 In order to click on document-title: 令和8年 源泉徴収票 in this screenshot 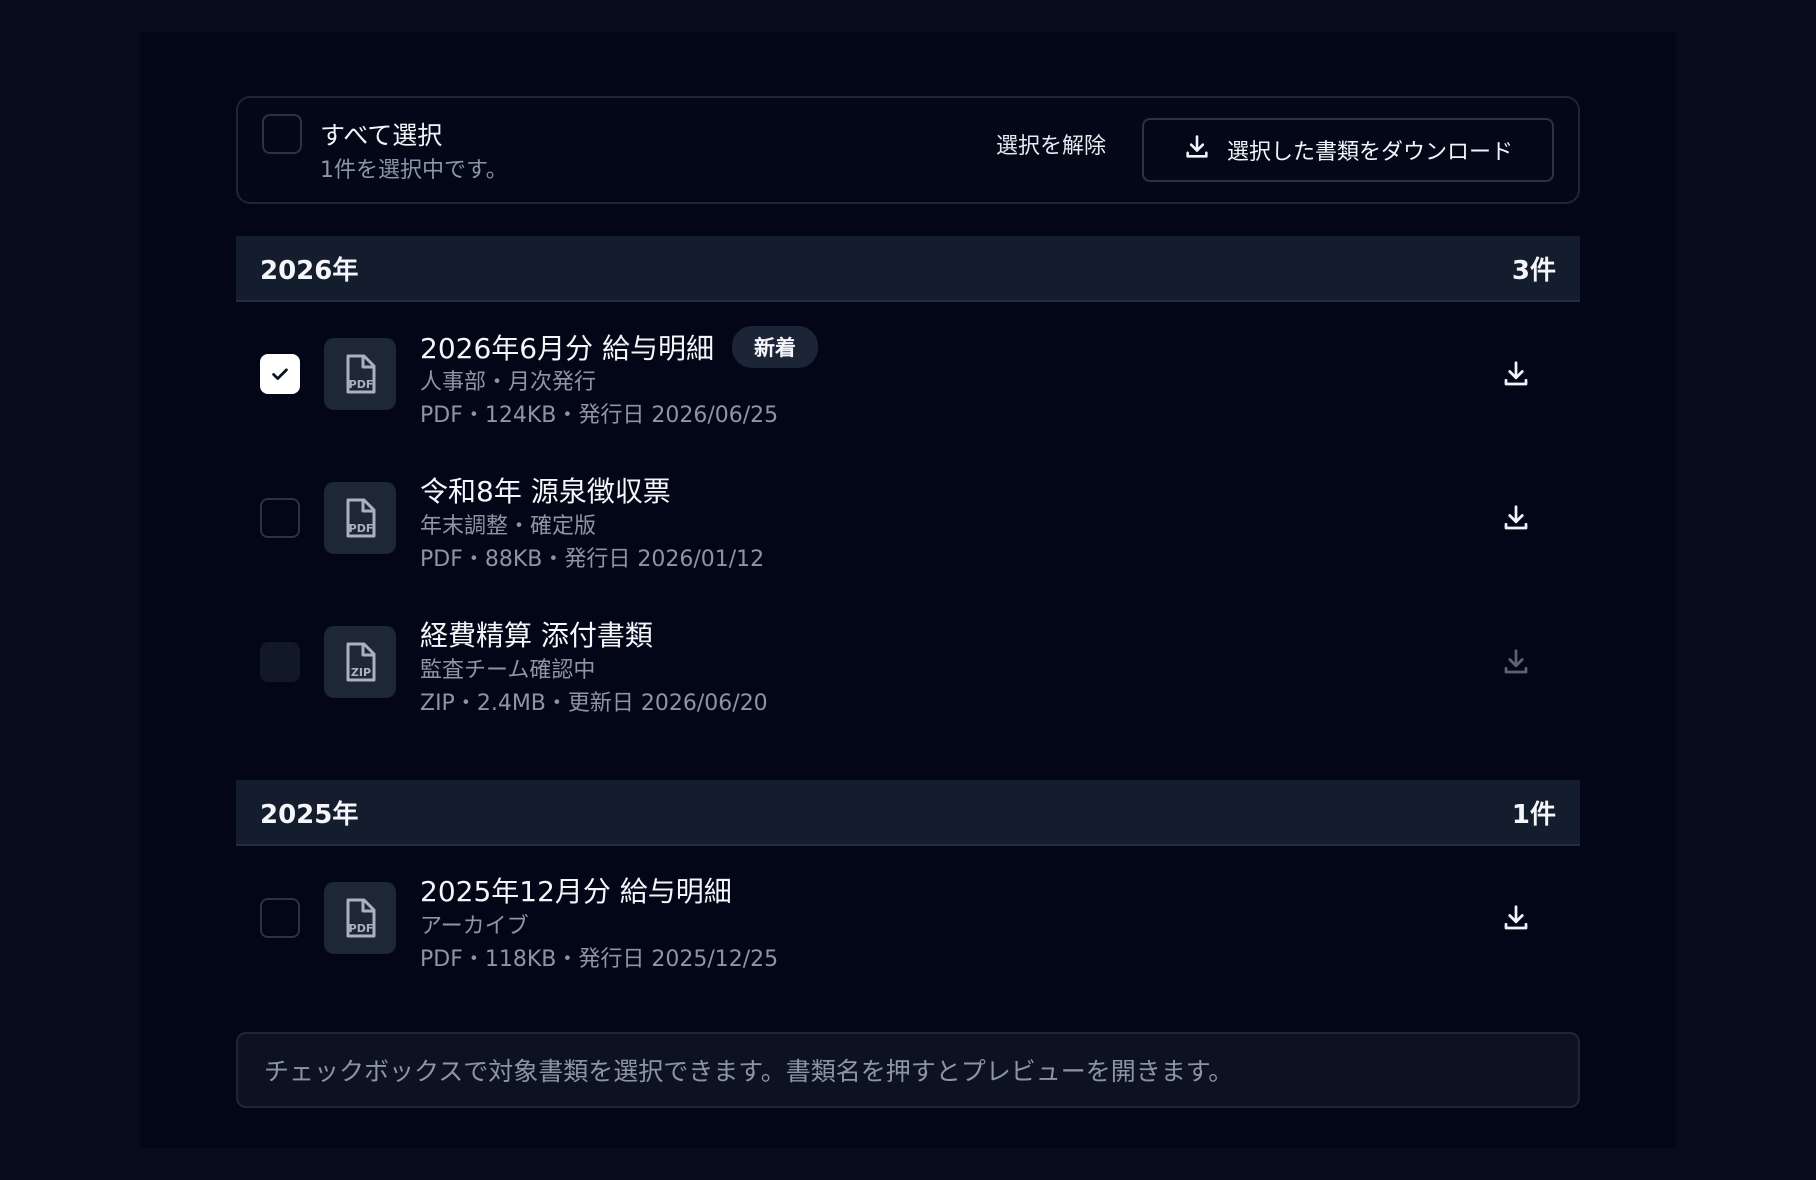, I will do `click(545, 490)`.